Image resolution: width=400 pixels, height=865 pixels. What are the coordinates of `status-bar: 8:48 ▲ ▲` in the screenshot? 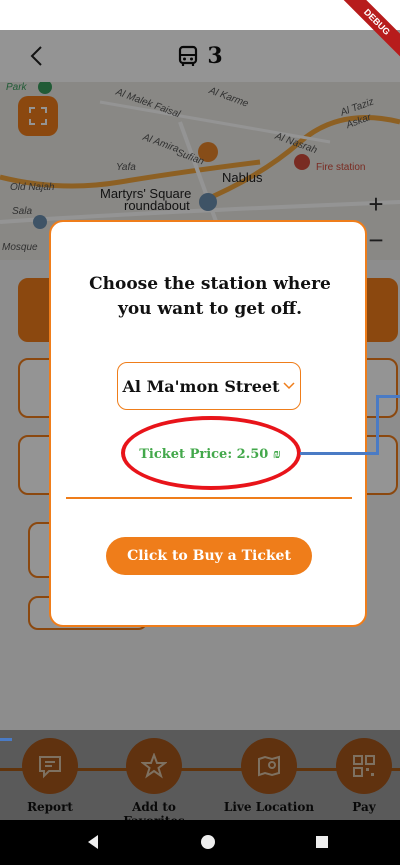 It's located at (200, 15).